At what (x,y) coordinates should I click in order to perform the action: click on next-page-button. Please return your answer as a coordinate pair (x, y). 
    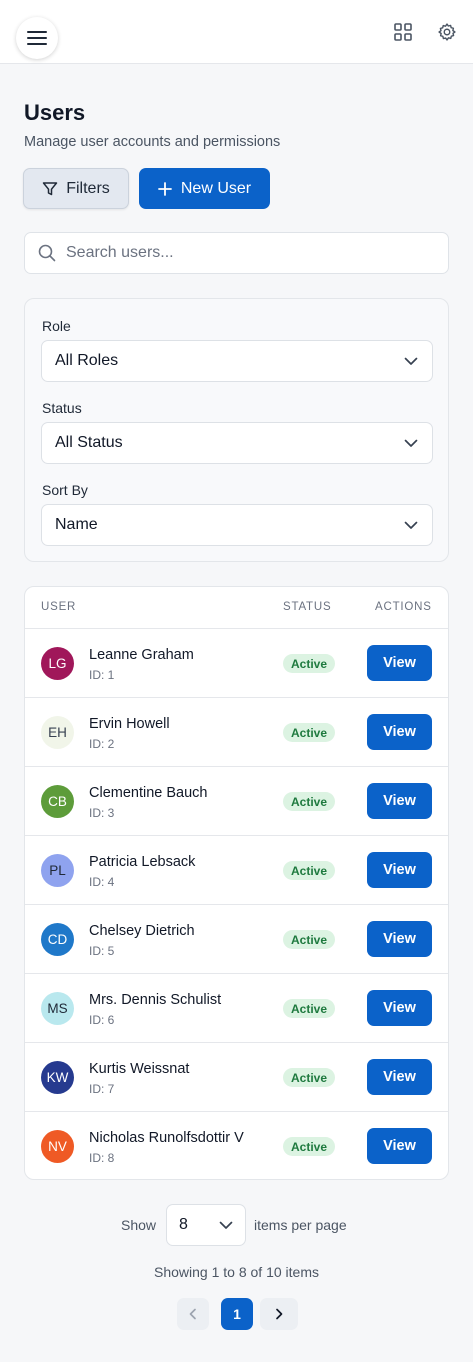
    Looking at the image, I should click on (279, 1314).